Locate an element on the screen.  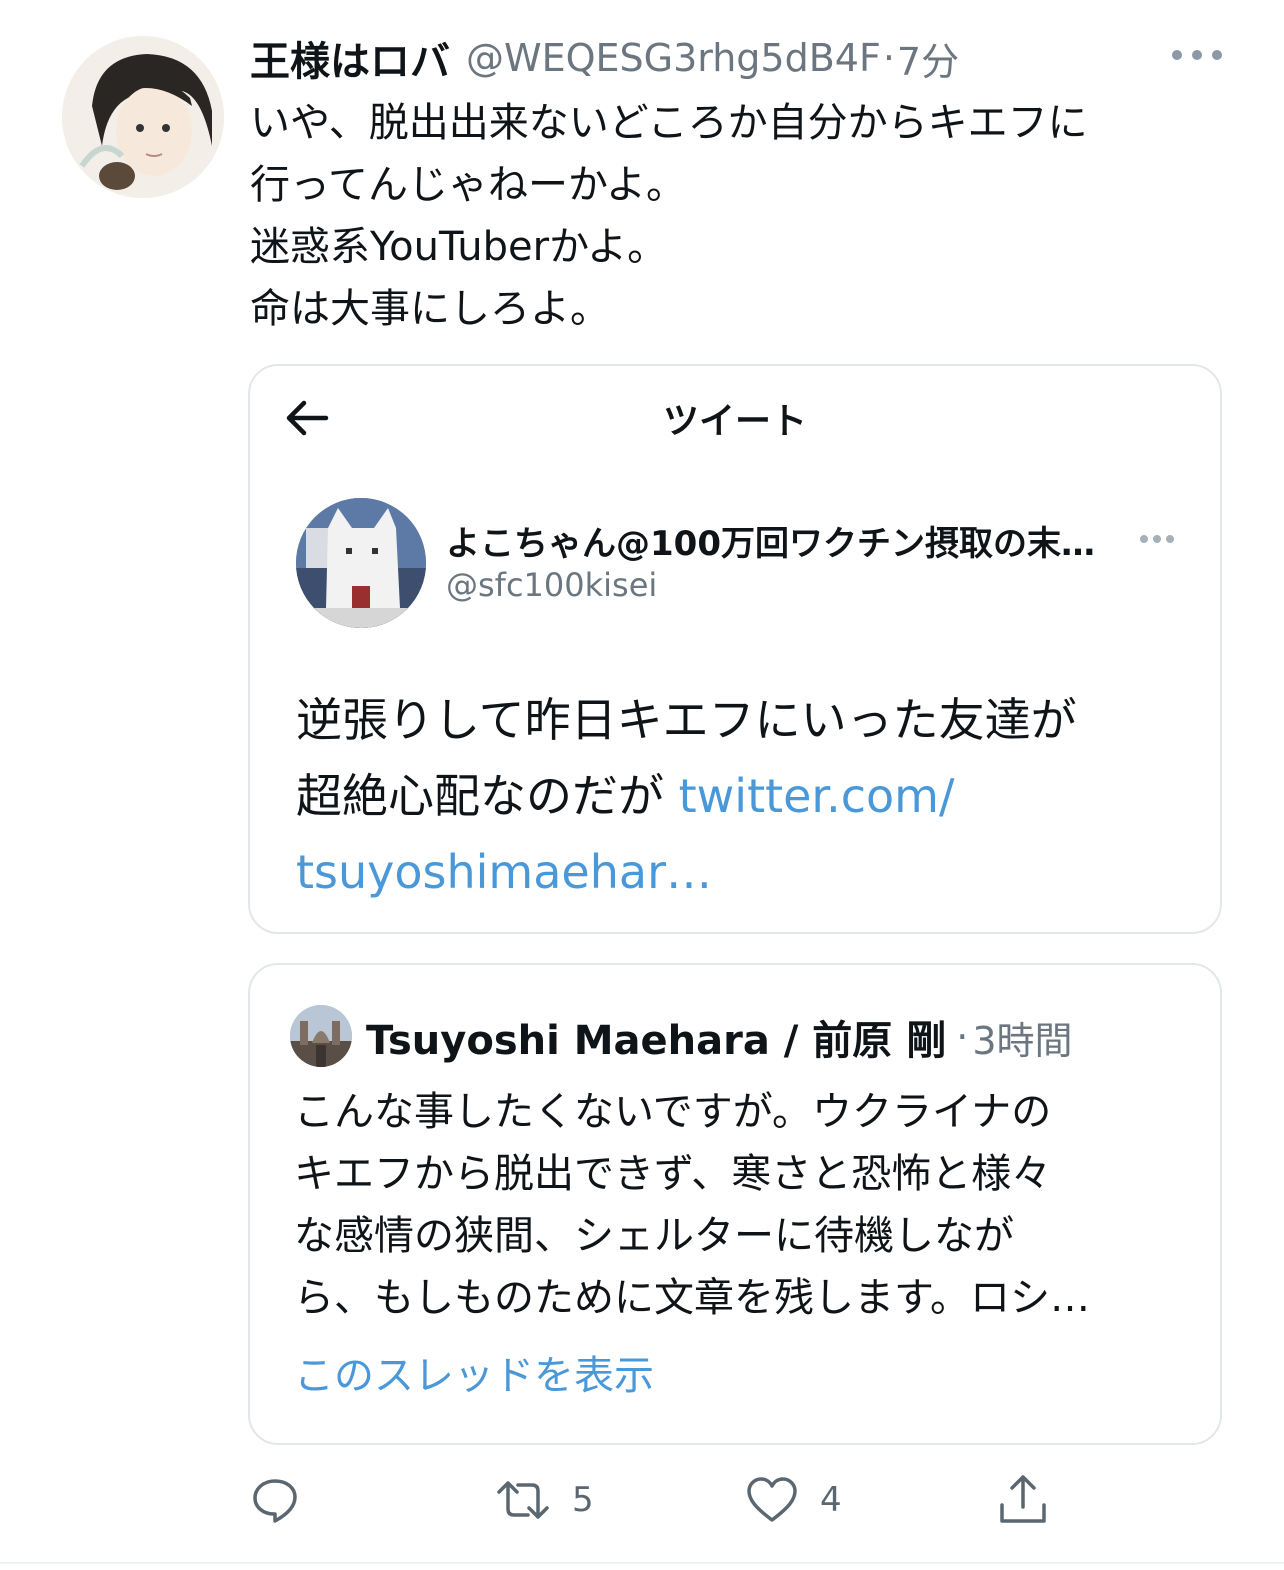
share-button is located at coordinates (1023, 1500).